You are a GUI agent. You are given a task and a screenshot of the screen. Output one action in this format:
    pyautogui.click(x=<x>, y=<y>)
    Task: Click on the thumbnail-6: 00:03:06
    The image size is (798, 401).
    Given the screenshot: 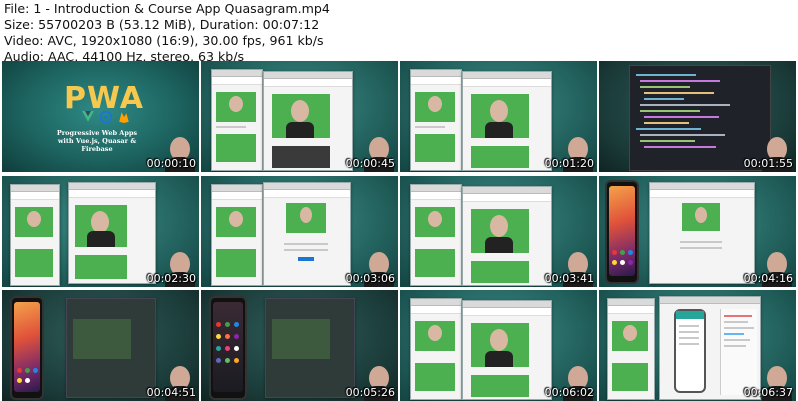 What is the action you would take?
    pyautogui.click(x=299, y=231)
    